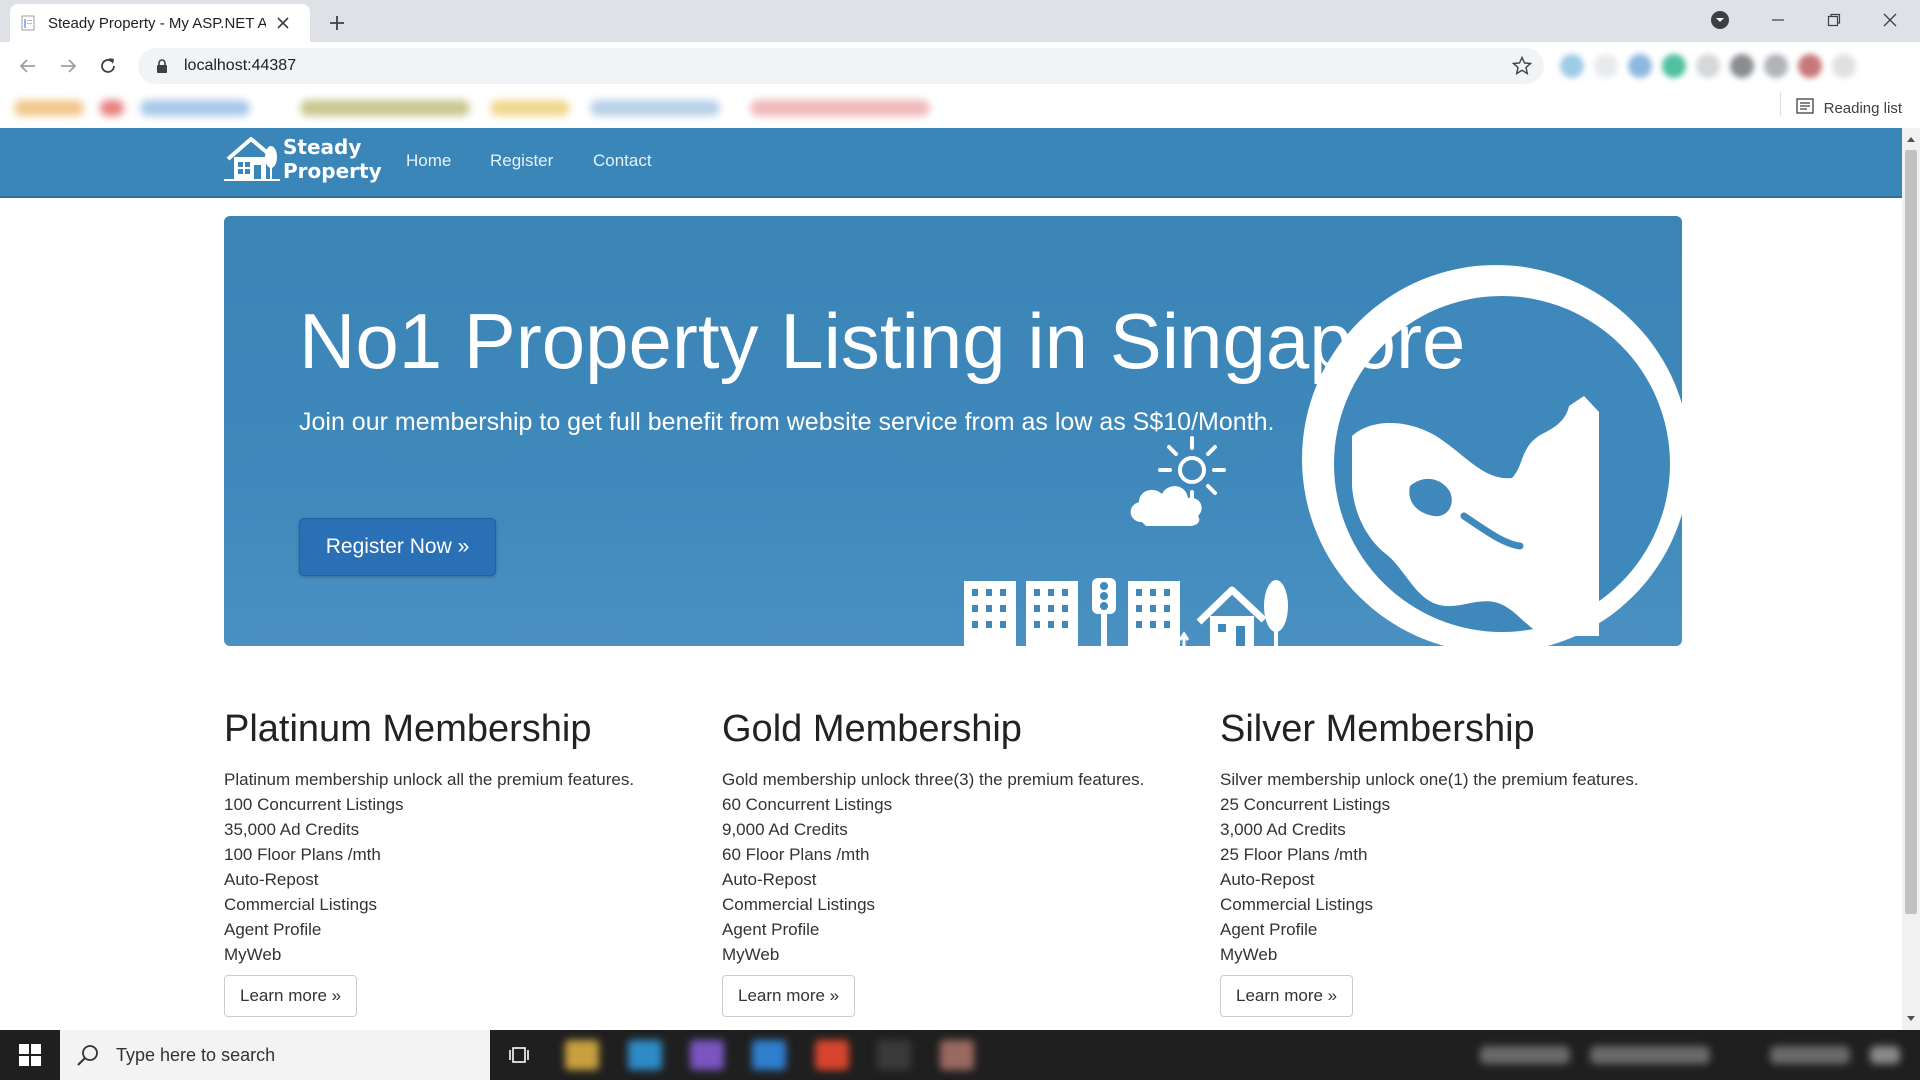  What do you see at coordinates (785, 829) in the screenshot?
I see `feature-item: 9,000 Ad Credits` at bounding box center [785, 829].